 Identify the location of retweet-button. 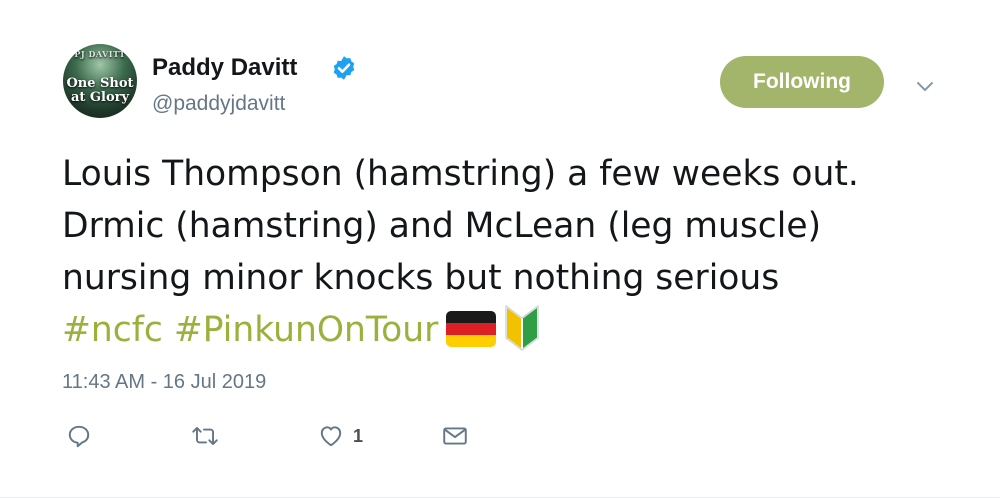
(205, 436).